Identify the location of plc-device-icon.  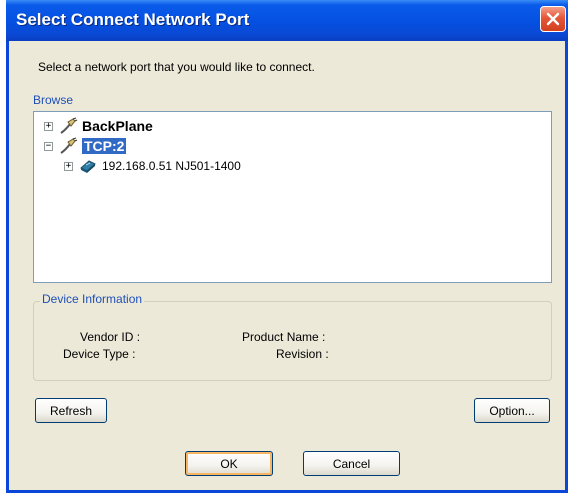
(88, 166).